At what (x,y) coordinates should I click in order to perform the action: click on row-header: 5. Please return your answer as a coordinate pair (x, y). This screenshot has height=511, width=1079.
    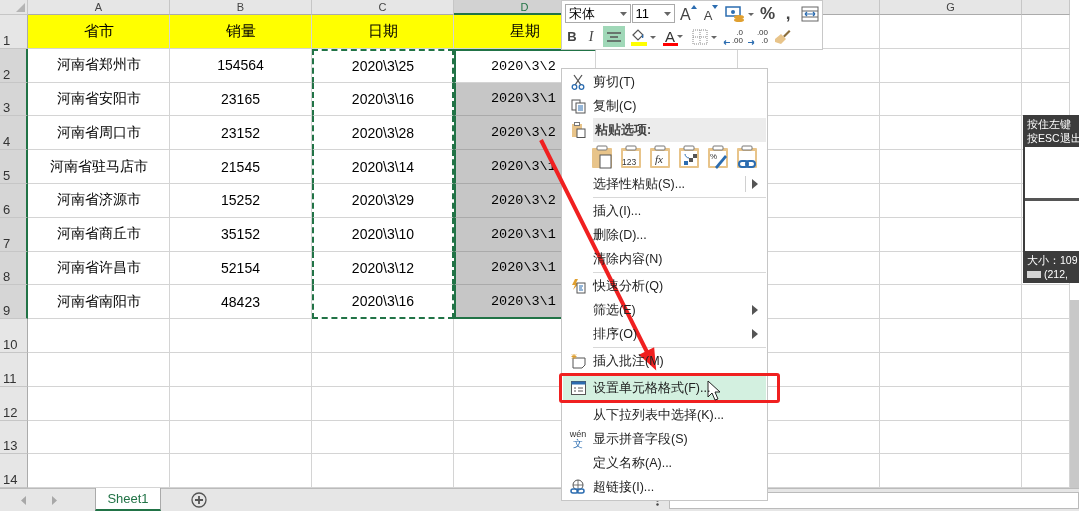
    Looking at the image, I should click on (14, 167).